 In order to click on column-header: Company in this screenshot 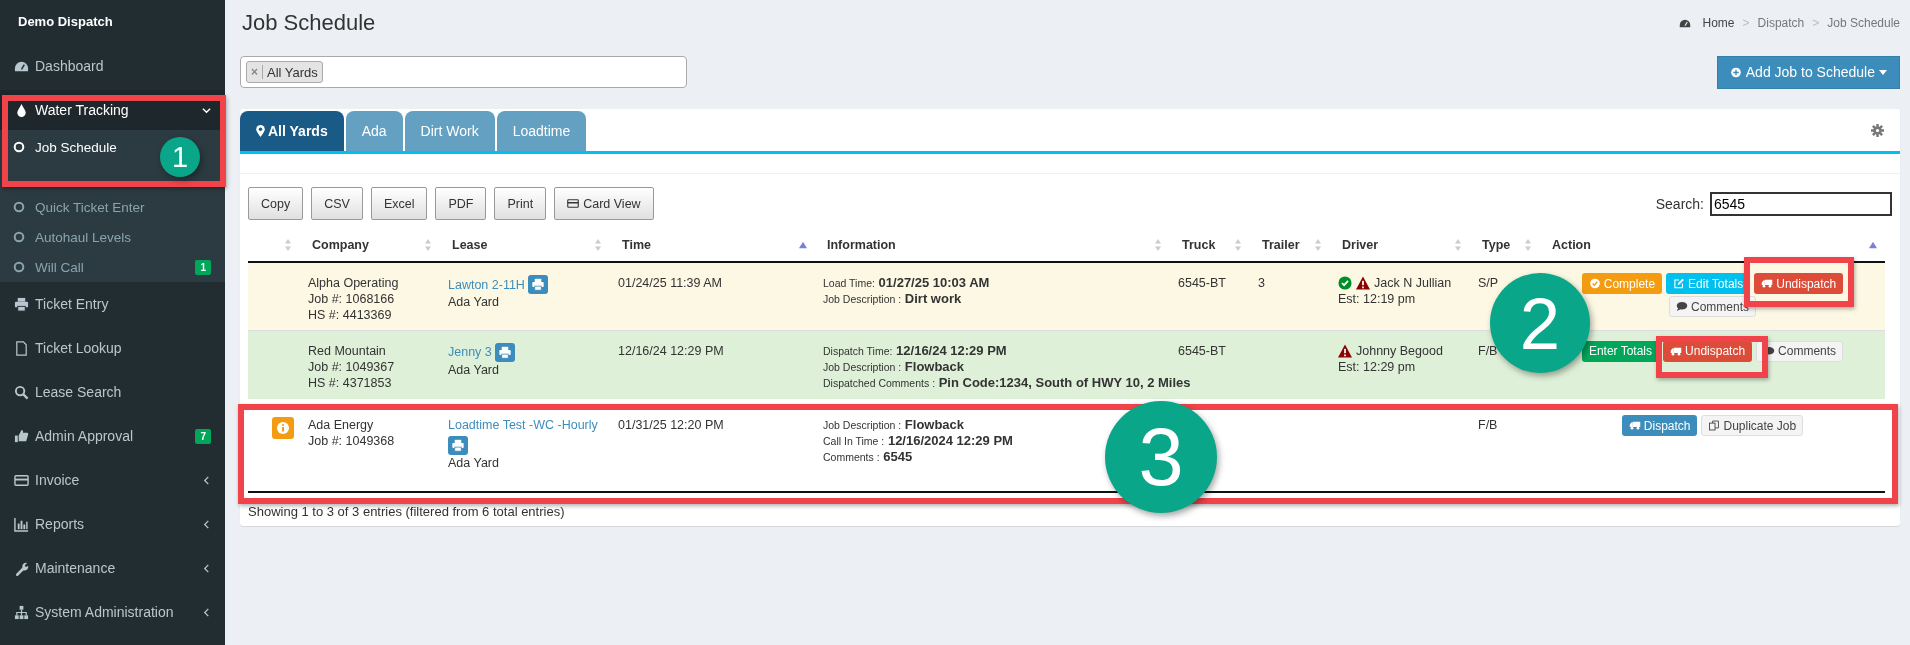, I will do `click(366, 244)`.